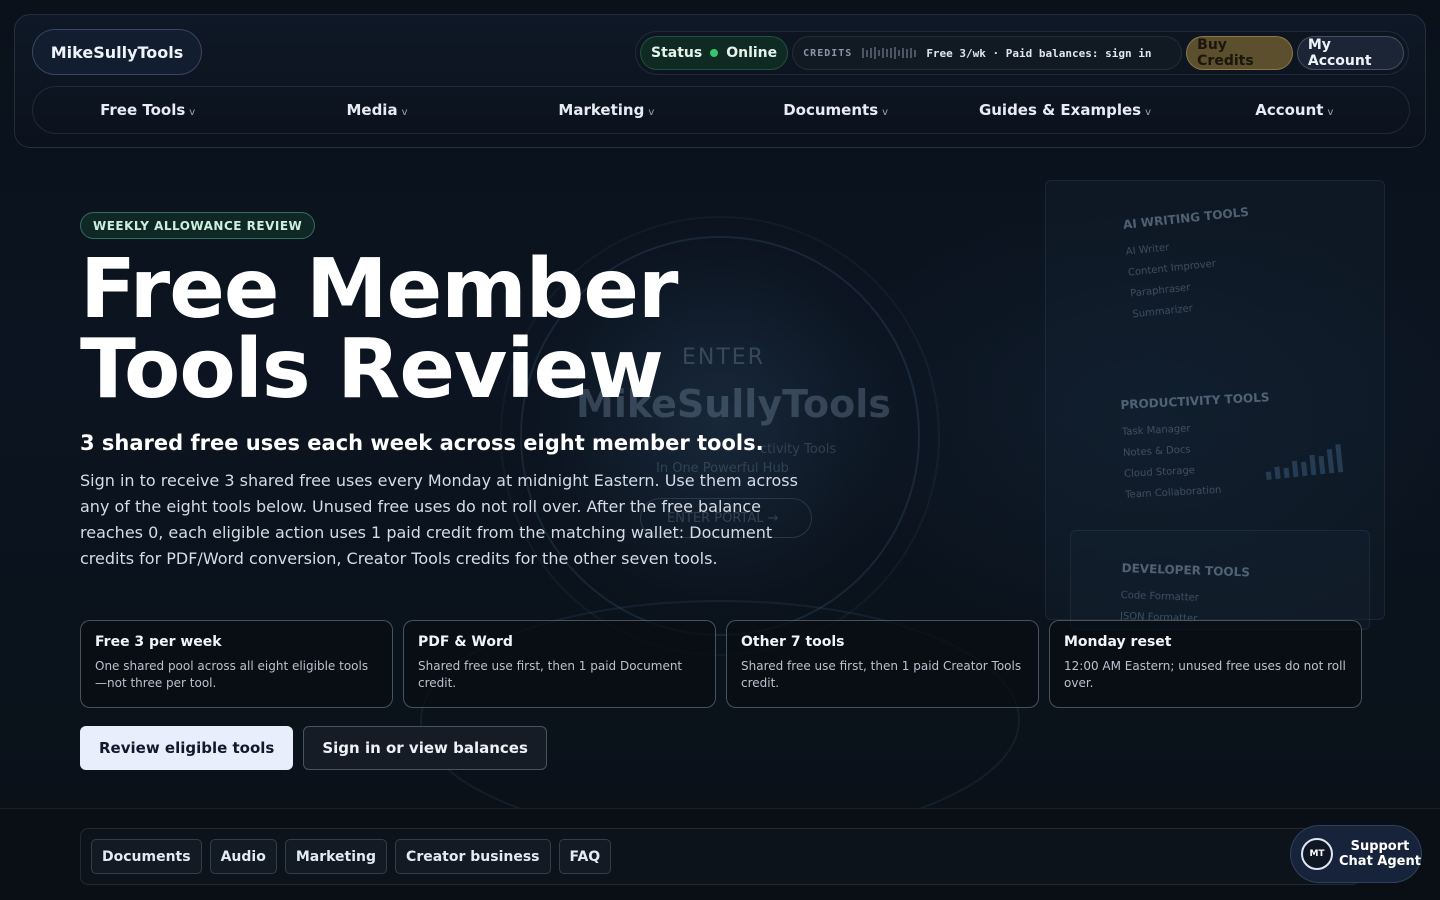  What do you see at coordinates (465, 642) in the screenshot?
I see `card-title: PDF & Word` at bounding box center [465, 642].